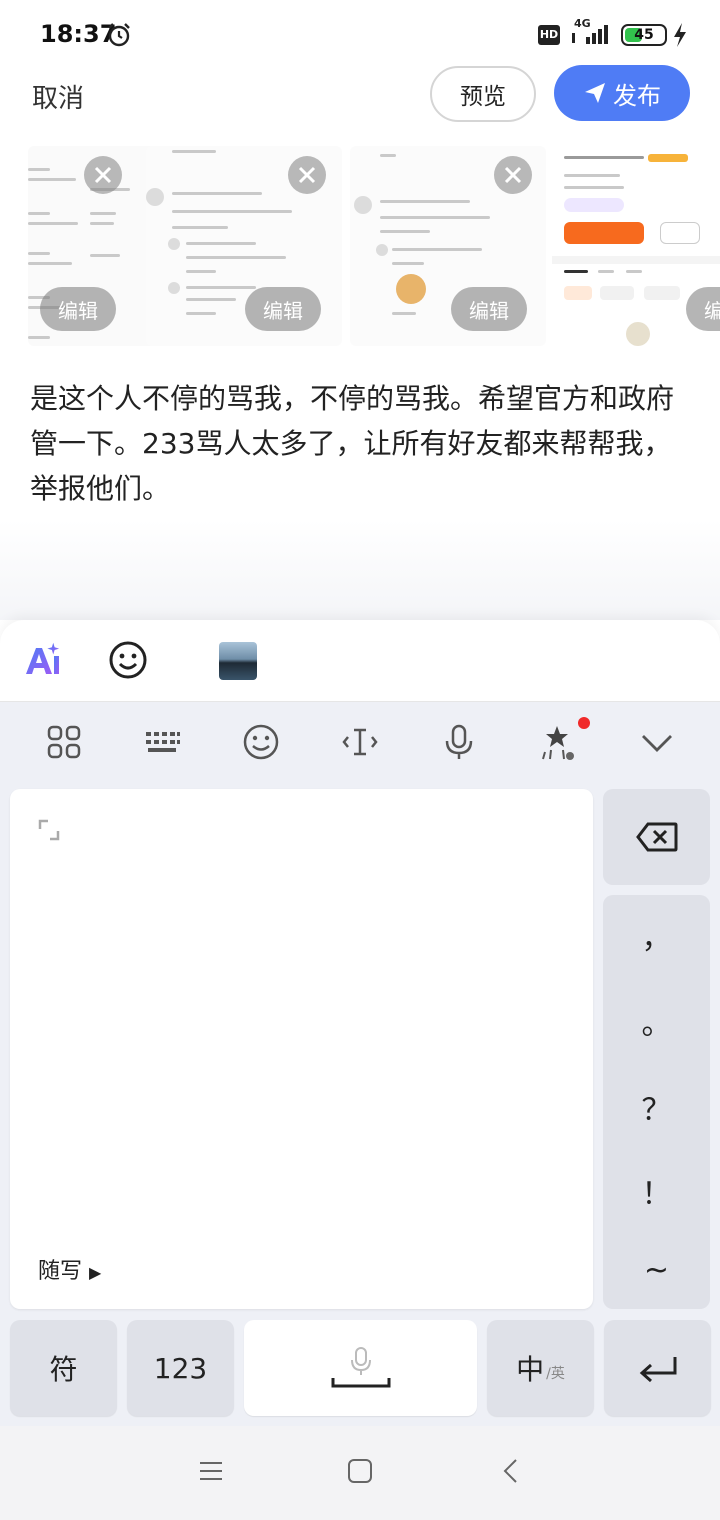  Describe the element at coordinates (64, 742) in the screenshot. I see `grid-icon` at that location.